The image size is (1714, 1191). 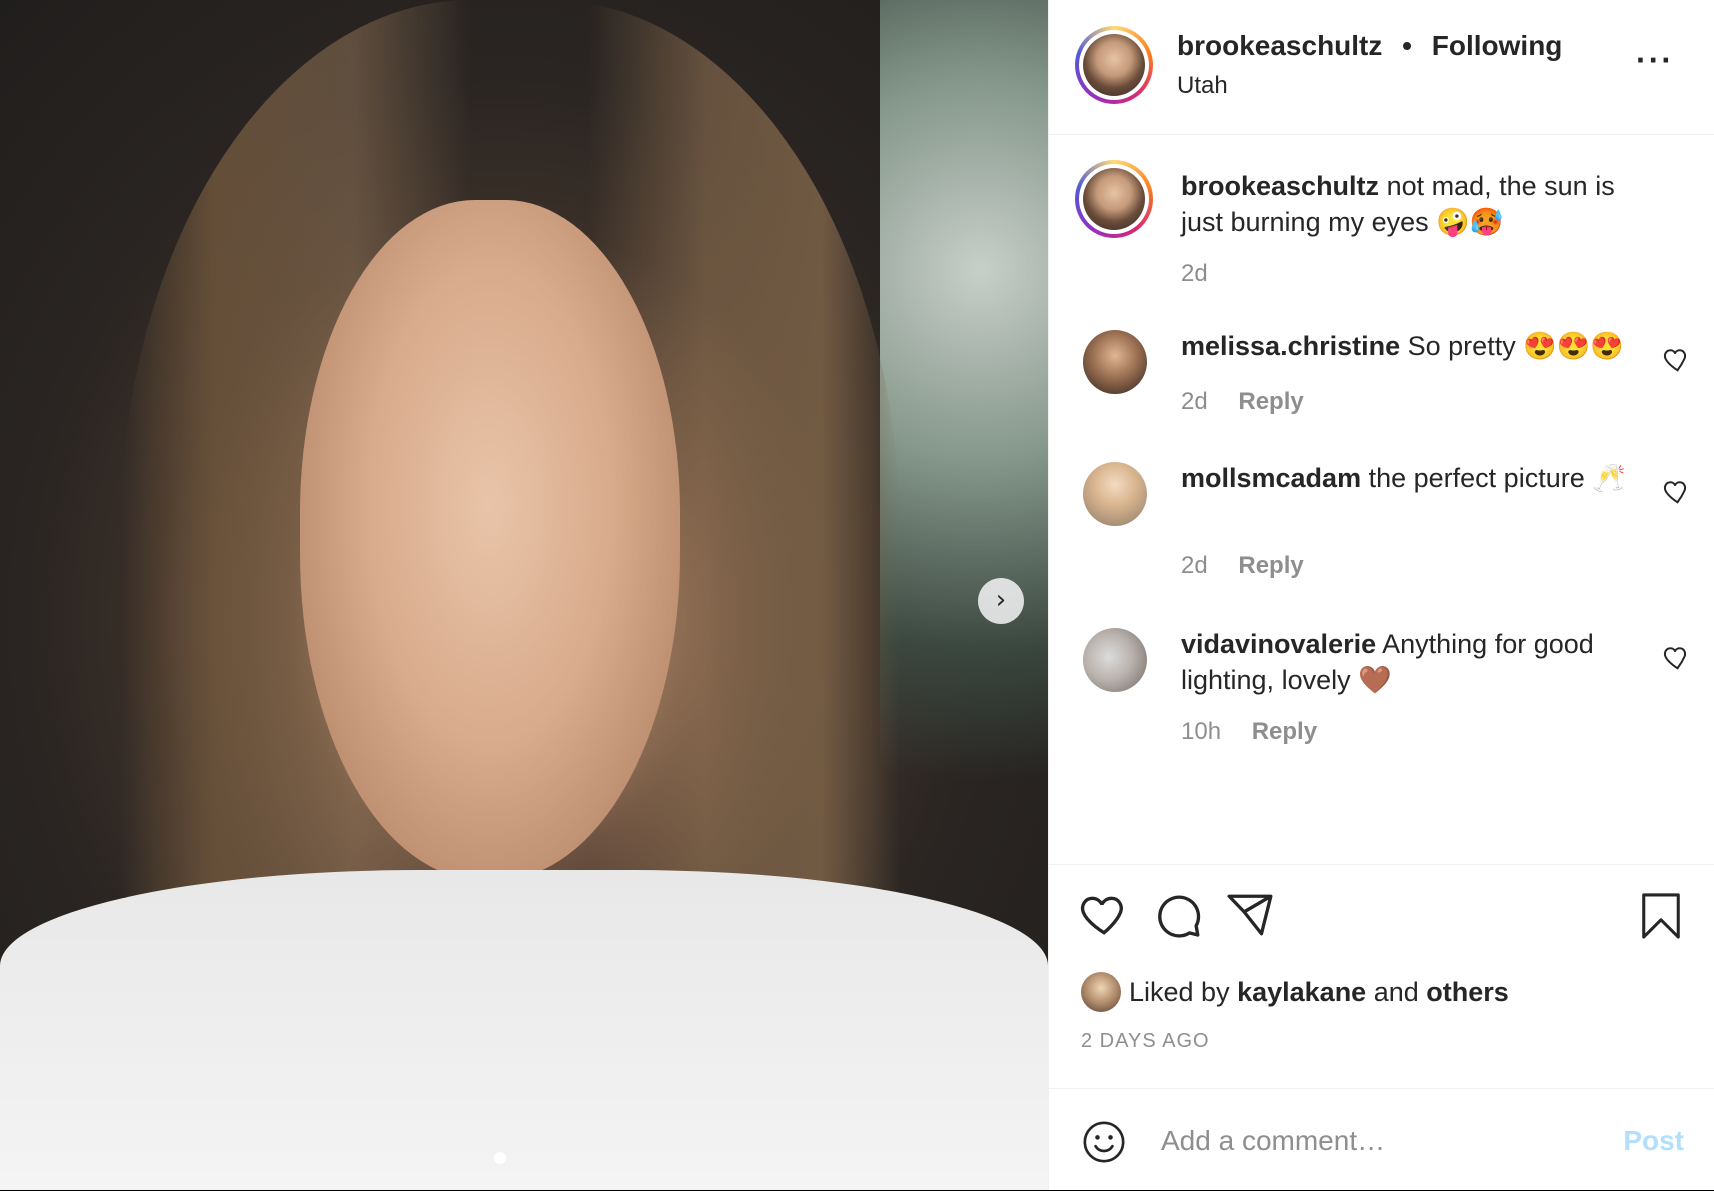 What do you see at coordinates (490, 540) in the screenshot?
I see `photo-face` at bounding box center [490, 540].